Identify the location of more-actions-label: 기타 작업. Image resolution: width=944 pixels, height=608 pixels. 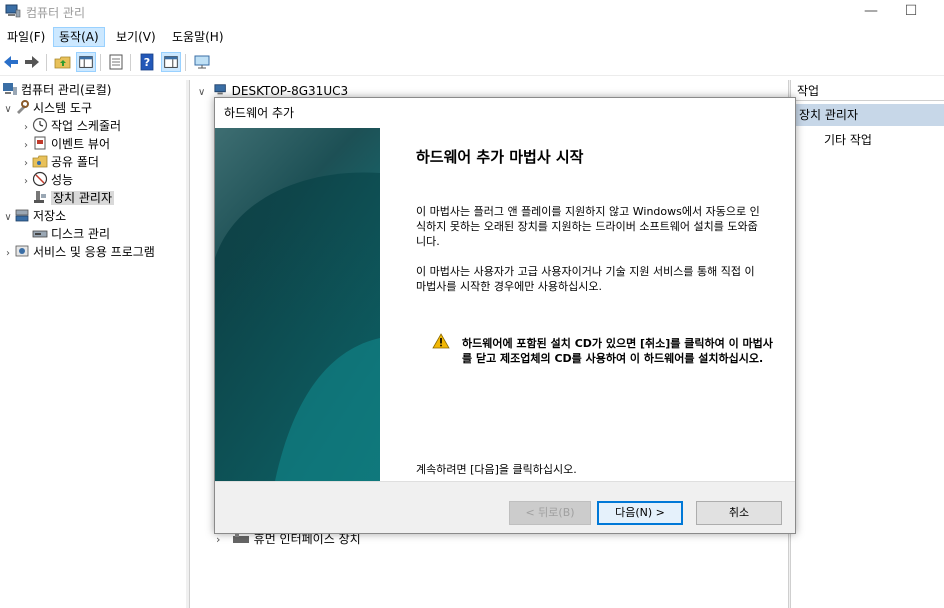
(848, 140).